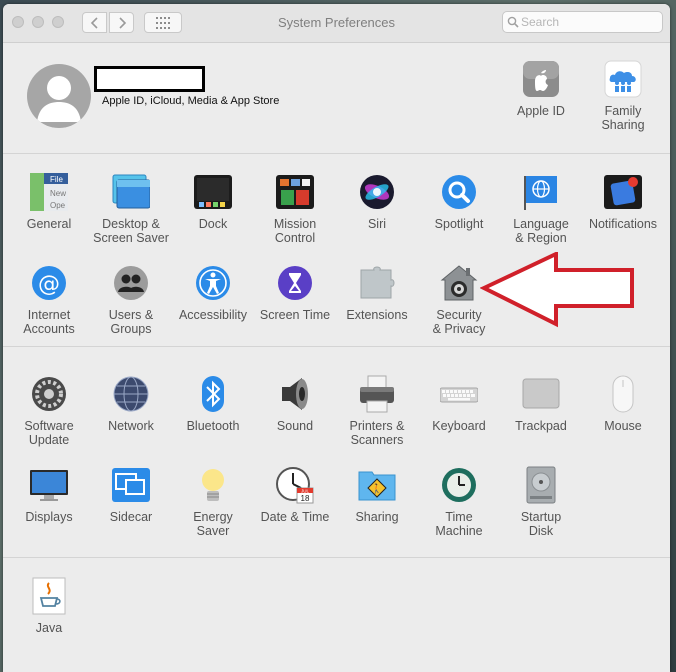  I want to click on pref-spotlight: Spotlight, so click(459, 202).